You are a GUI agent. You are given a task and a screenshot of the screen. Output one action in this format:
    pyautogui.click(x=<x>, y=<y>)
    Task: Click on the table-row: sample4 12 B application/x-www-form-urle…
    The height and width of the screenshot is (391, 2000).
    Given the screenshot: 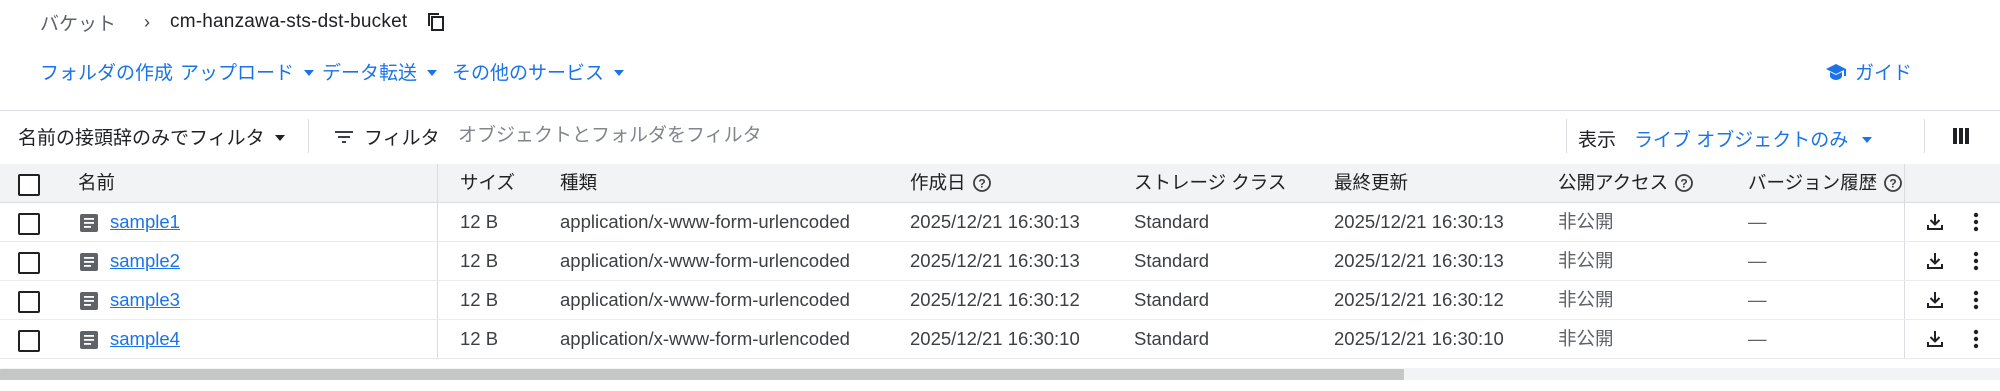 What is the action you would take?
    pyautogui.click(x=1000, y=339)
    